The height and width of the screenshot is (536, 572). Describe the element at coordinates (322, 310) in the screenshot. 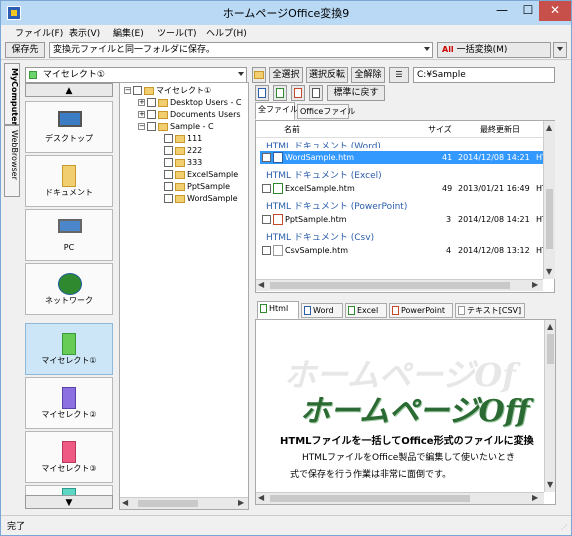

I see `tab-word: Word` at that location.